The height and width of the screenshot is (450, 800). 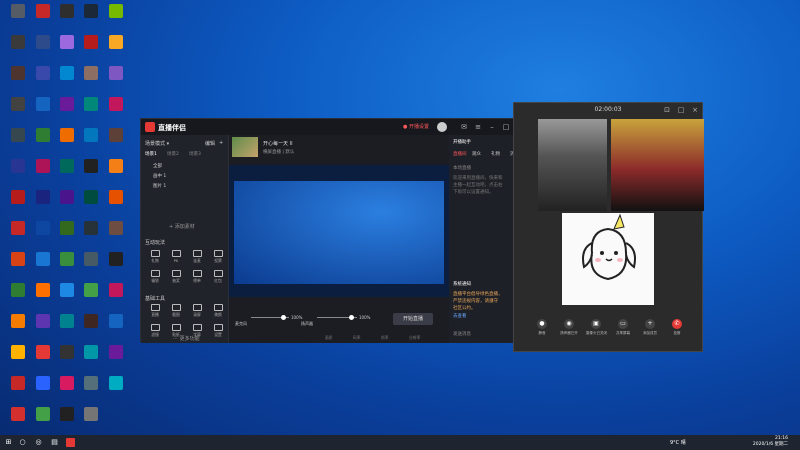 What do you see at coordinates (176, 278) in the screenshot?
I see `interact-button: 抽奖` at bounding box center [176, 278].